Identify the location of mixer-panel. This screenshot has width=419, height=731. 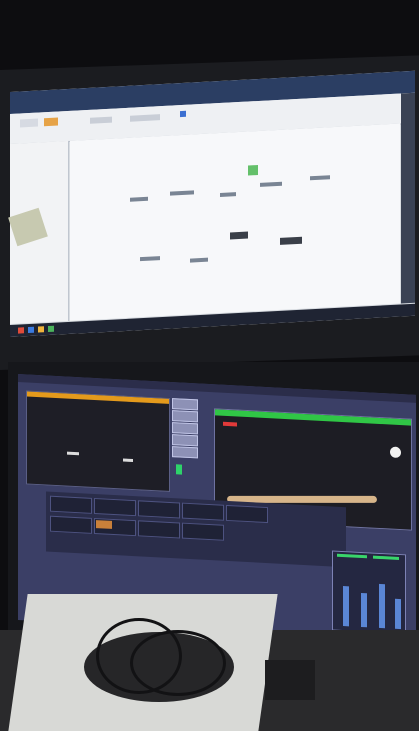
(369, 592).